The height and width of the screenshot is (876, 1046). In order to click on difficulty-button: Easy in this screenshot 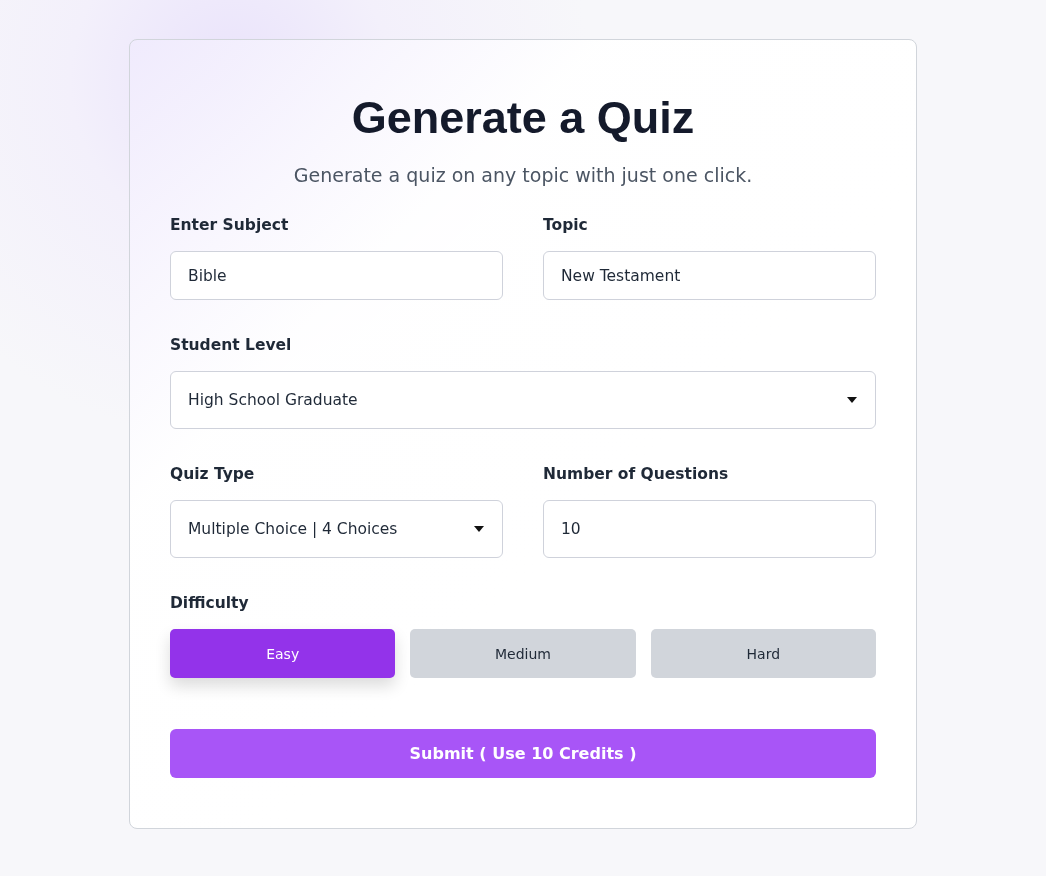, I will do `click(283, 653)`.